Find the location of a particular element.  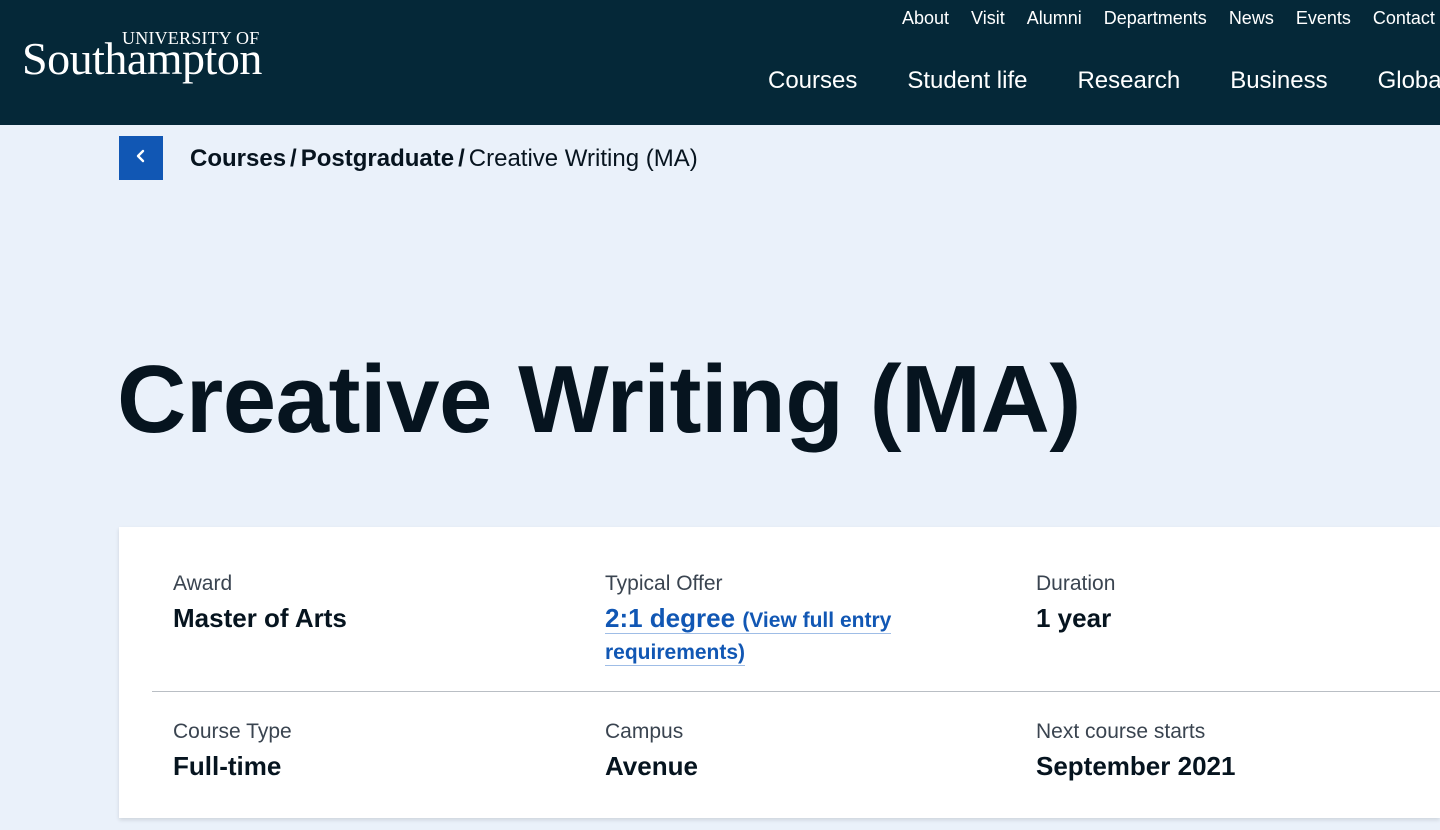

chevron-left-icon is located at coordinates (141, 158).